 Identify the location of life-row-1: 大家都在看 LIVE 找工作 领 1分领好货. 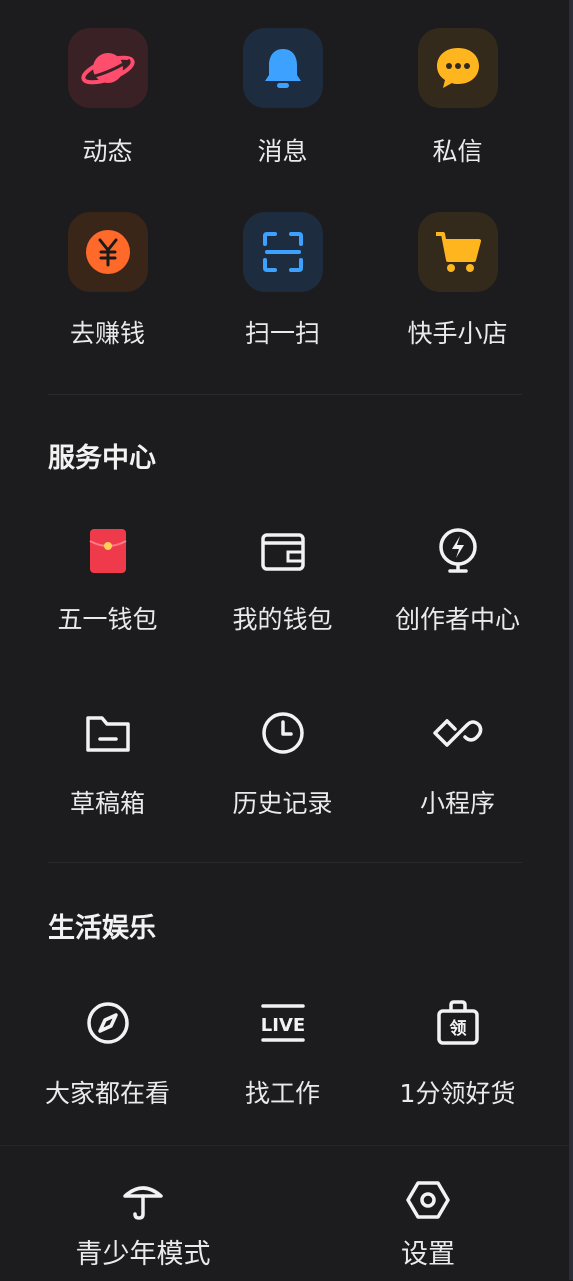
(282, 1053).